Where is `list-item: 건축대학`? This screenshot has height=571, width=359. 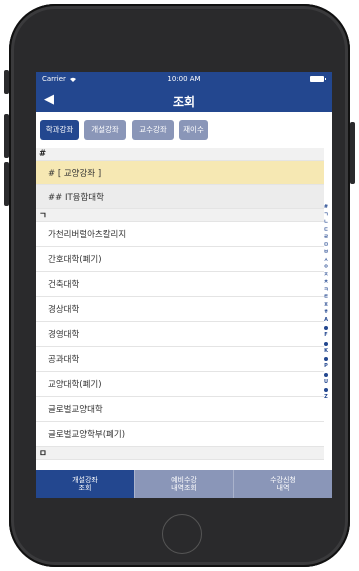 list-item: 건축대학 is located at coordinates (180, 284).